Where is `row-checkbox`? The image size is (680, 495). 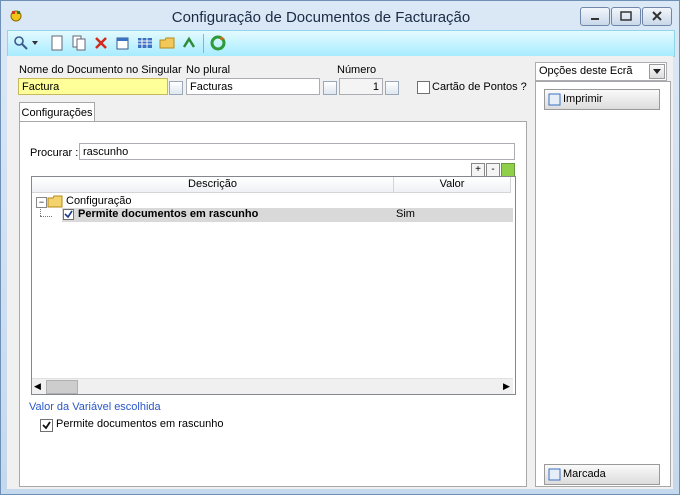
row-checkbox is located at coordinates (68, 214).